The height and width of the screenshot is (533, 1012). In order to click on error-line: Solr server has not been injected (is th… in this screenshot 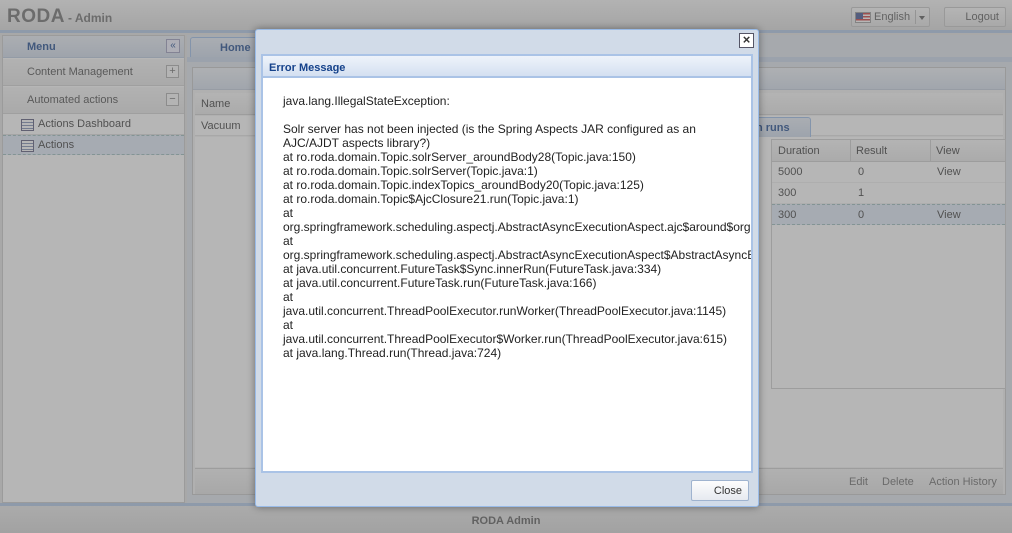, I will do `click(489, 129)`.